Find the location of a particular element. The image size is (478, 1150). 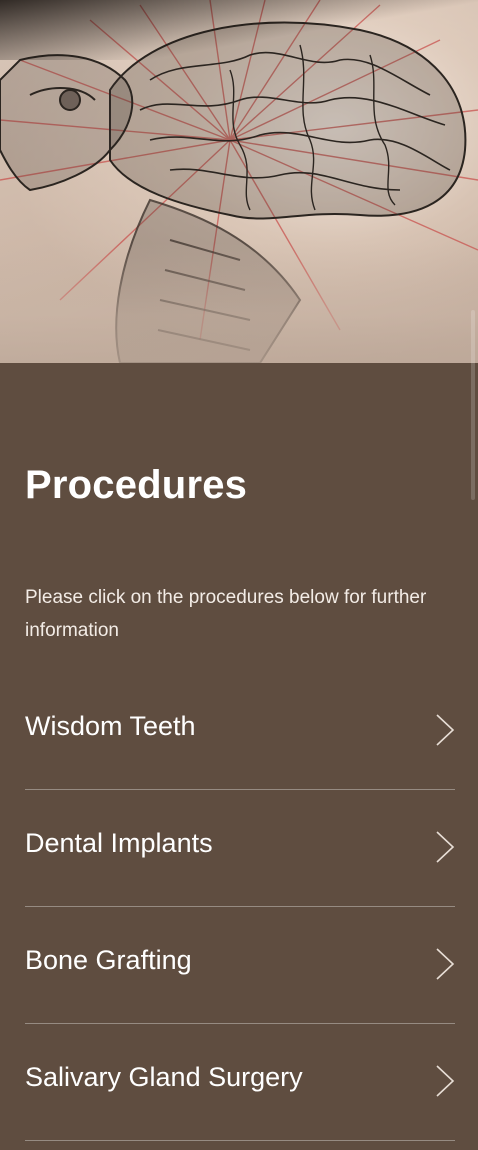

page-title: Procedures is located at coordinates (136, 485).